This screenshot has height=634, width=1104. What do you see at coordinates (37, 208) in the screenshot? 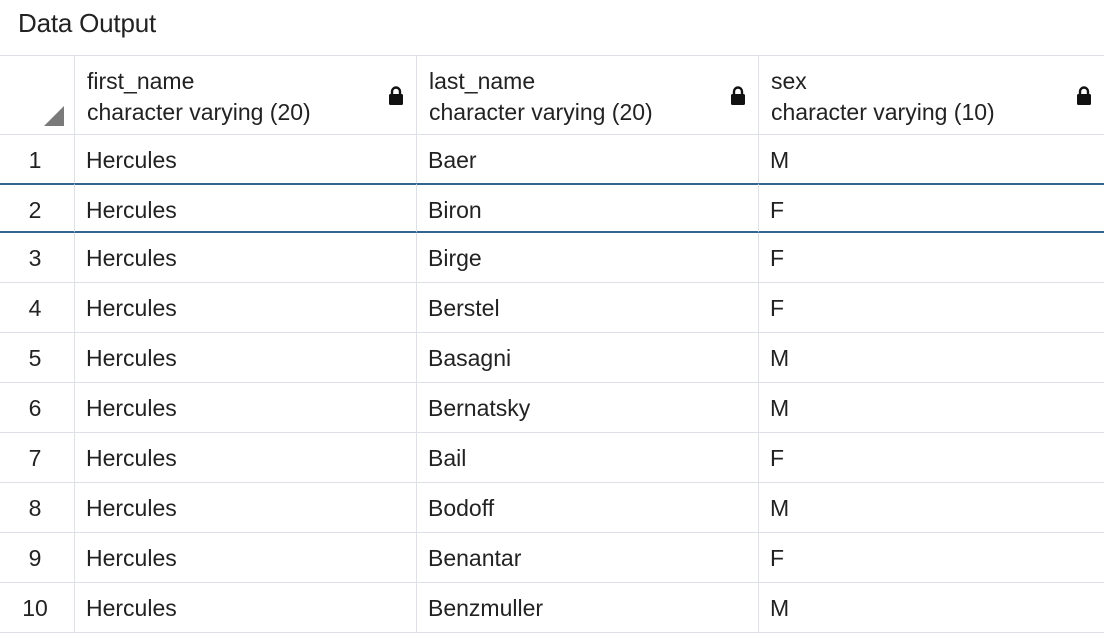
I see `row-number: 2` at bounding box center [37, 208].